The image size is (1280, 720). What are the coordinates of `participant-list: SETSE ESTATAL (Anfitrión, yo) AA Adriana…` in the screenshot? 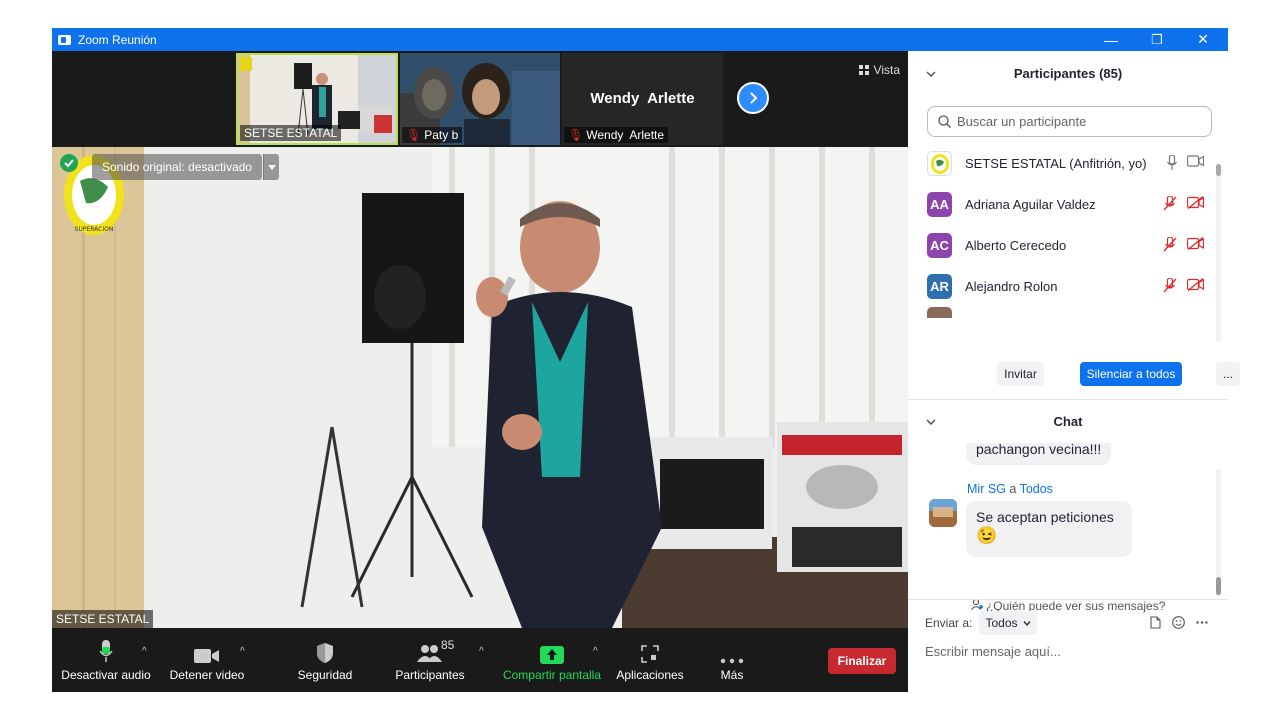 It's located at (1063, 230).